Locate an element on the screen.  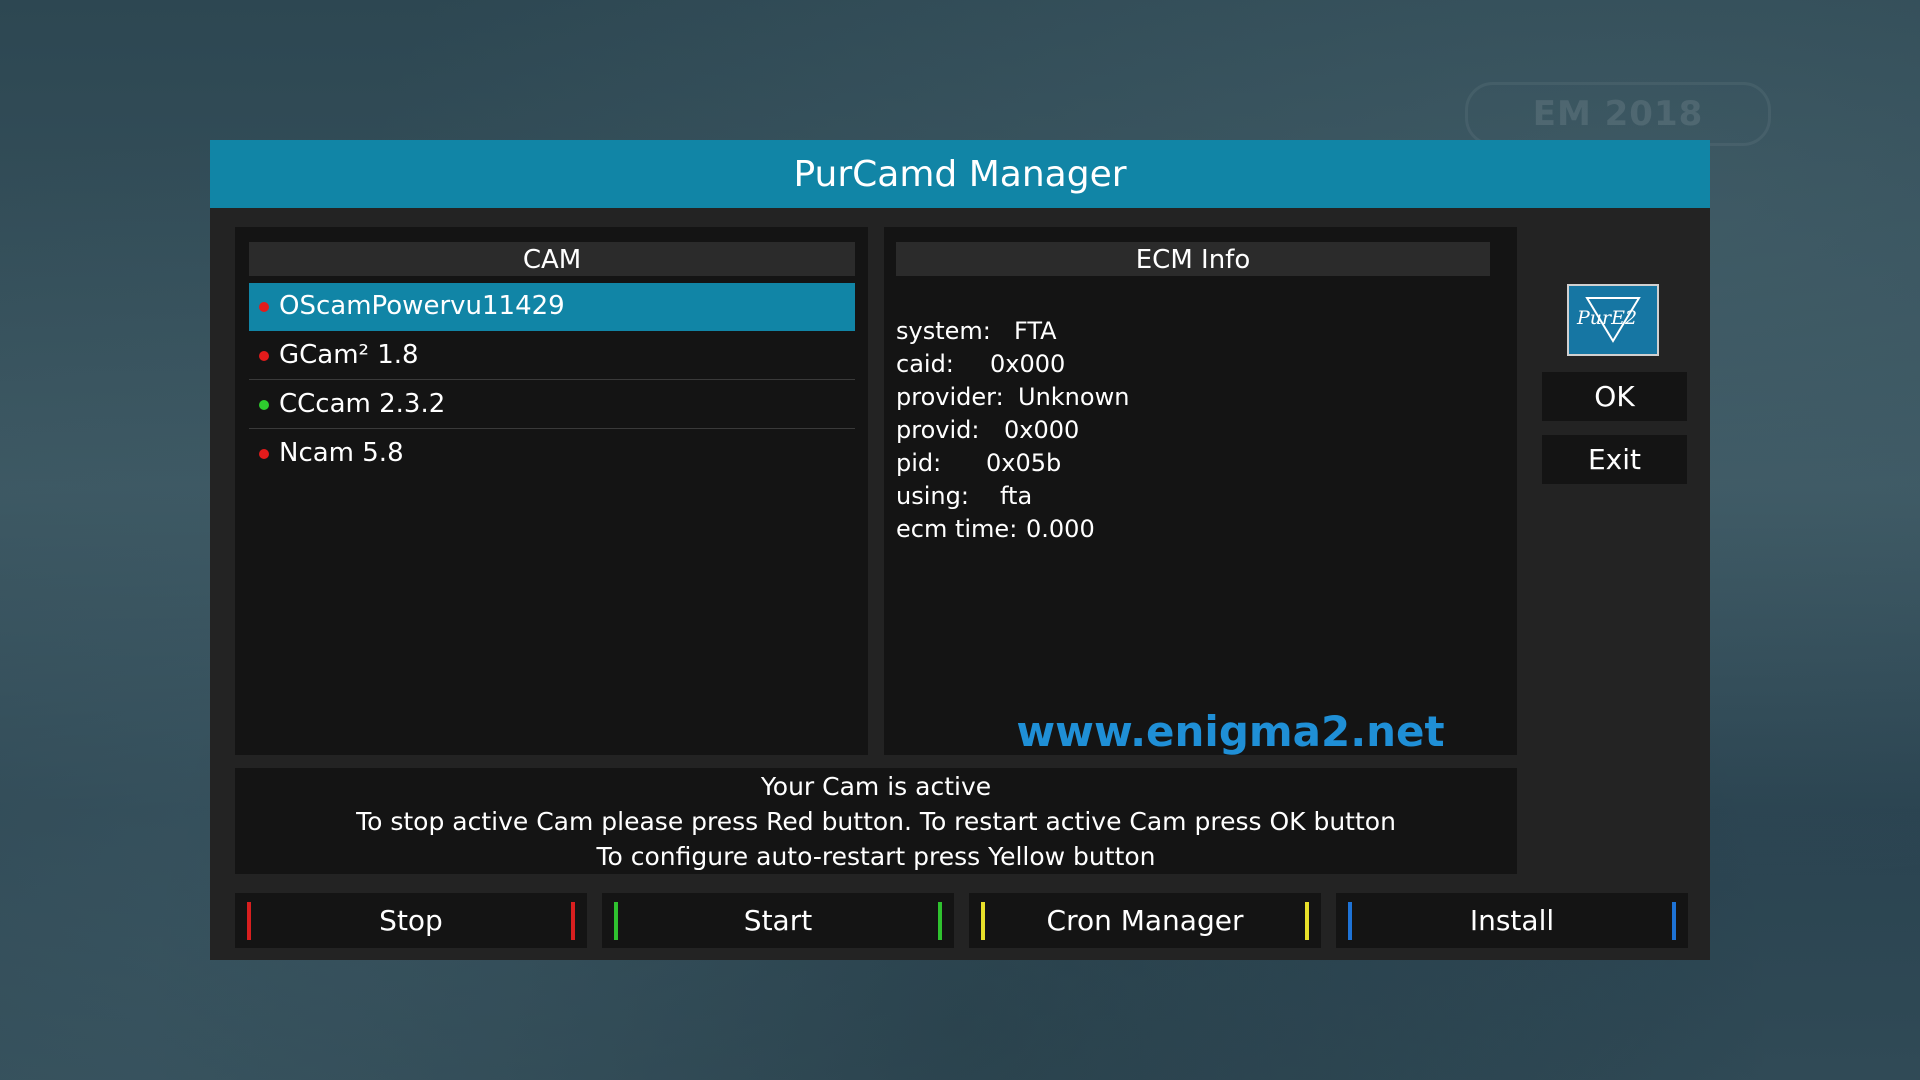
ecm-key: pid: is located at coordinates (919, 463).